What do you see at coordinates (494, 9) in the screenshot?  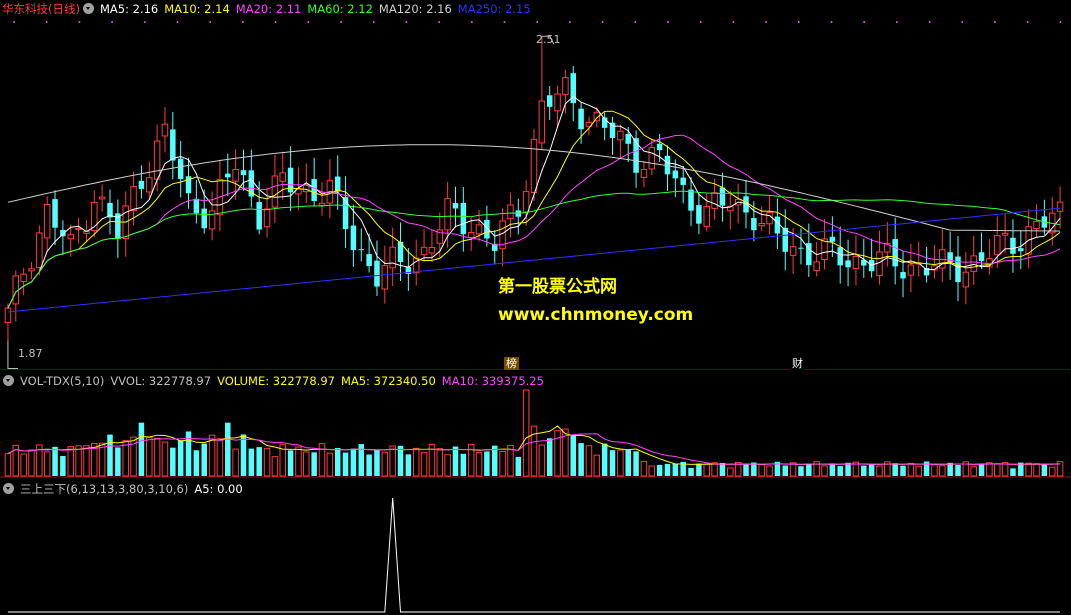 I see `ma250-label: MA250: 2.15` at bounding box center [494, 9].